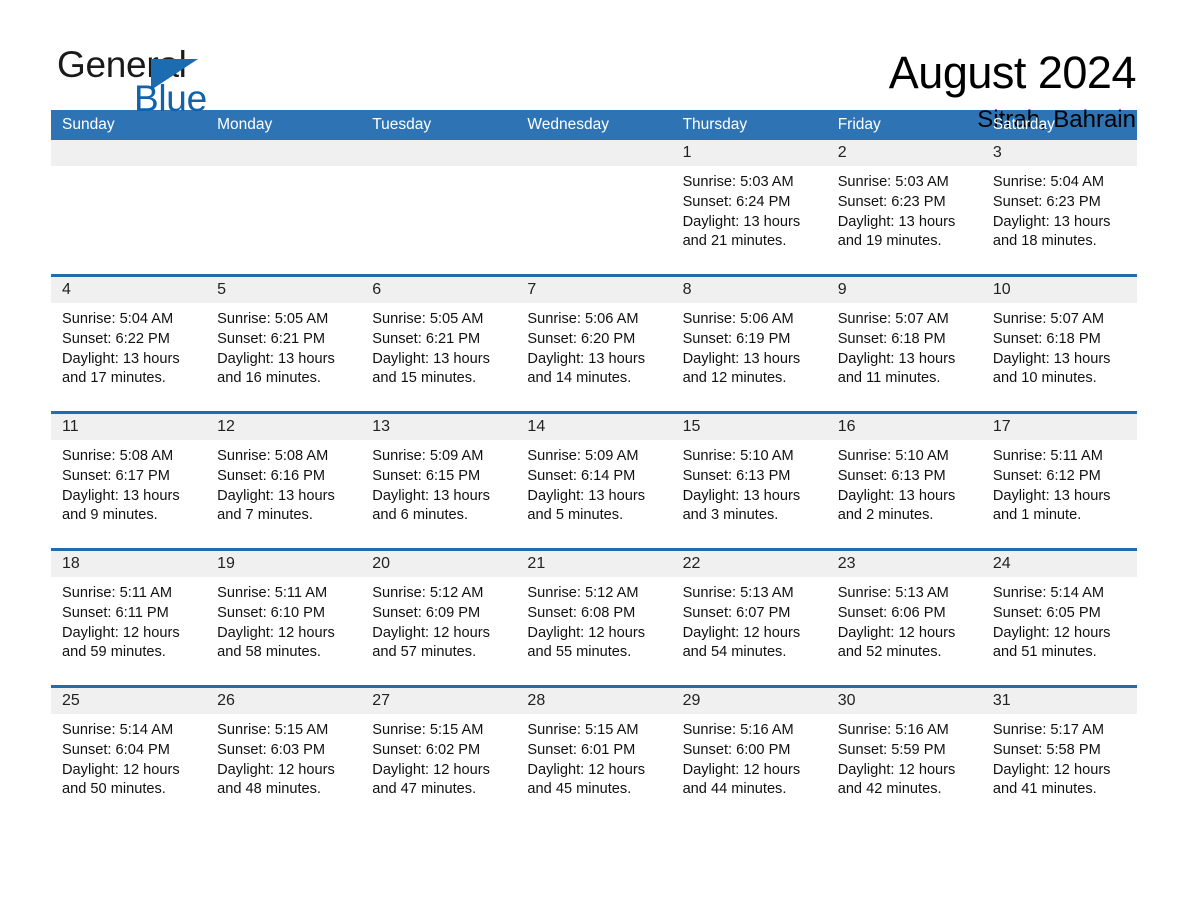 Image resolution: width=1188 pixels, height=918 pixels. I want to click on daylight-text-line2: and 45 minutes., so click(579, 789).